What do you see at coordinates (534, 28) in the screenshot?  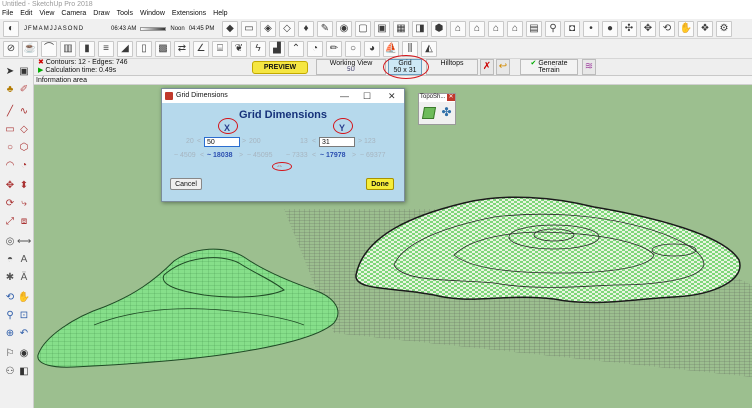 I see `top-icon: ▤` at bounding box center [534, 28].